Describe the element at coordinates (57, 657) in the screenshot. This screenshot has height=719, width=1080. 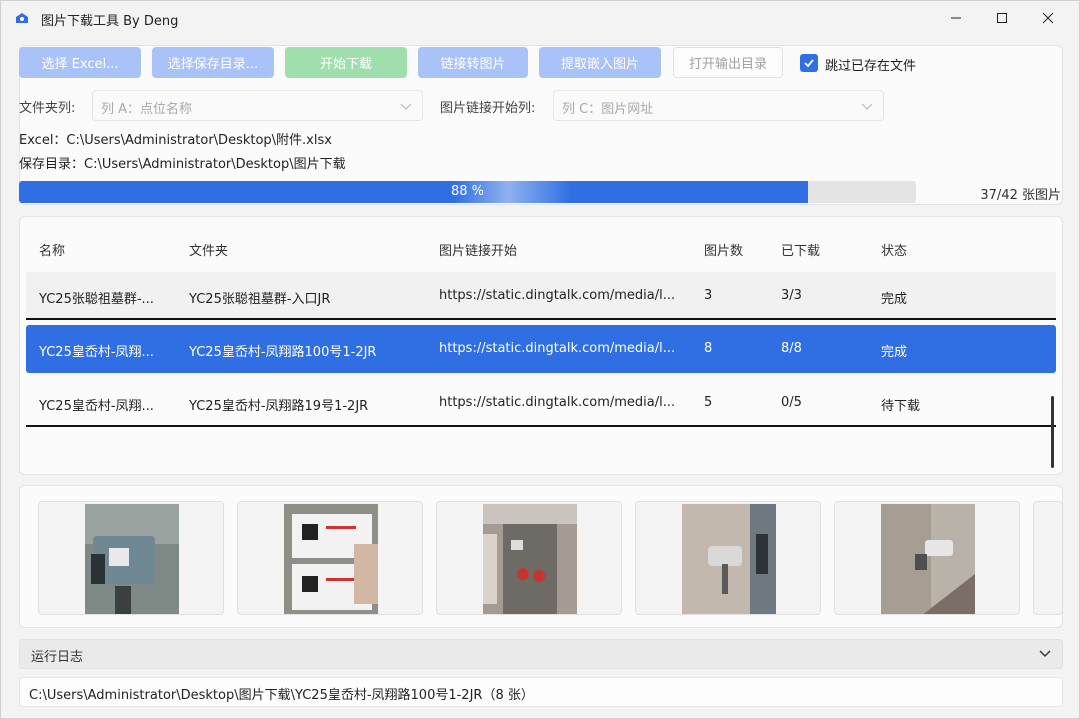
I see `log-label: 运行日志` at that location.